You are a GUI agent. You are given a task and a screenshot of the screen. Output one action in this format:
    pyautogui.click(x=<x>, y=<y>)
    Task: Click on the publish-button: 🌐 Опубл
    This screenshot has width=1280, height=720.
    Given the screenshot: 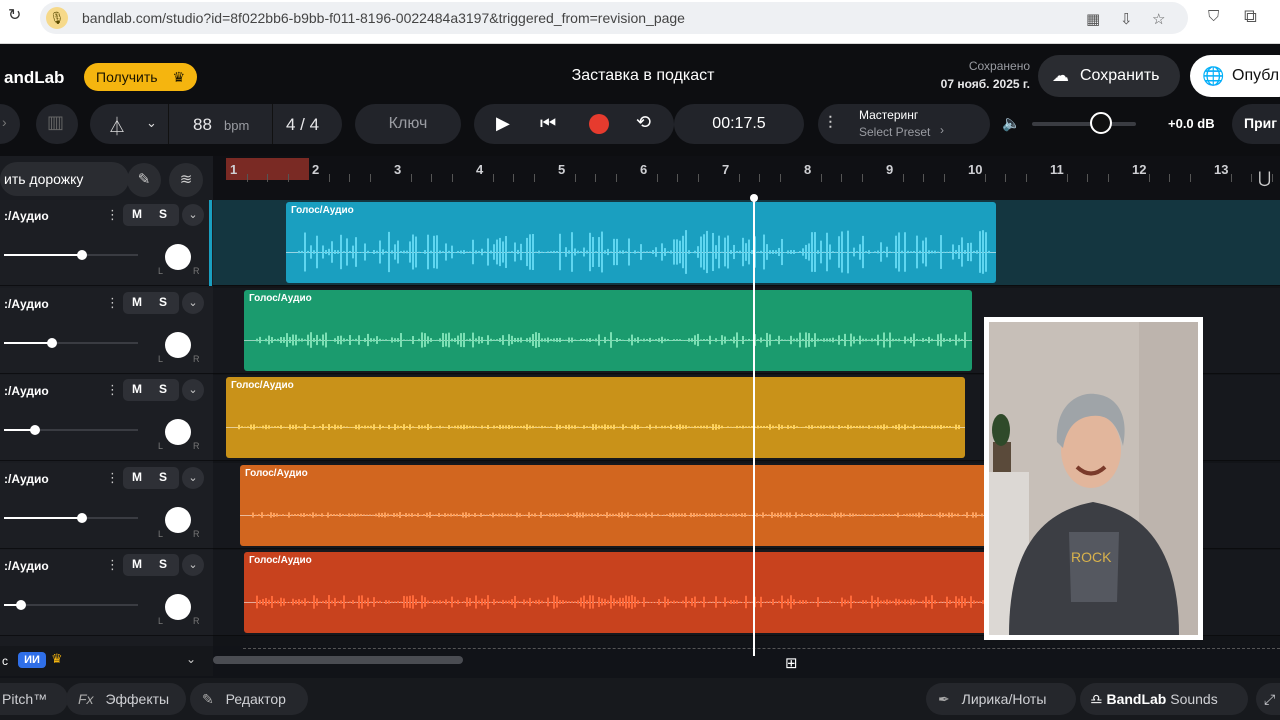 What is the action you would take?
    pyautogui.click(x=1235, y=76)
    